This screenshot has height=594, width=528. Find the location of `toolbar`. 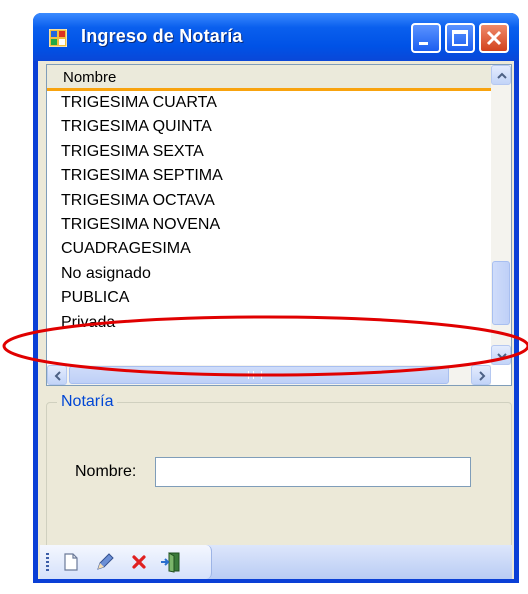

toolbar is located at coordinates (276, 562).